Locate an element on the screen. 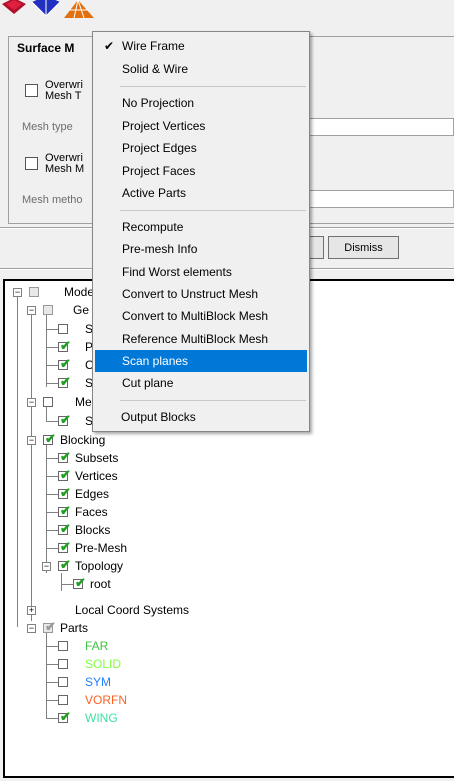 This screenshot has width=454, height=781. menu-item-cut-plane: Cut plane is located at coordinates (201, 383).